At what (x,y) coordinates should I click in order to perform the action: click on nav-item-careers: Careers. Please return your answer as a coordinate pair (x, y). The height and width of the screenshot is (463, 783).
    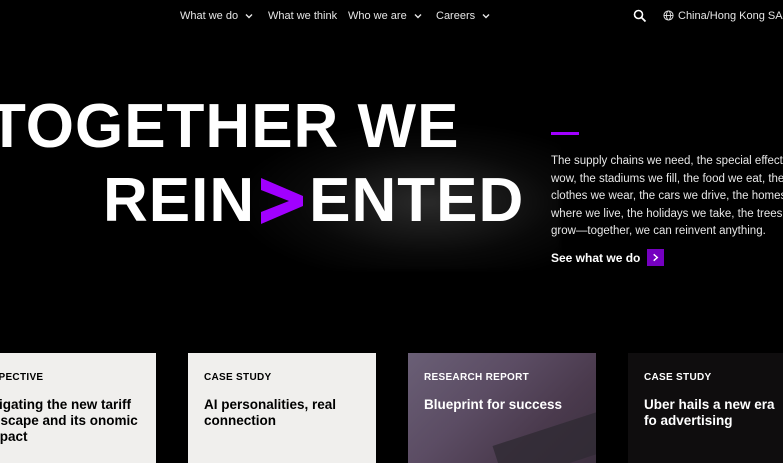
    Looking at the image, I should click on (463, 16).